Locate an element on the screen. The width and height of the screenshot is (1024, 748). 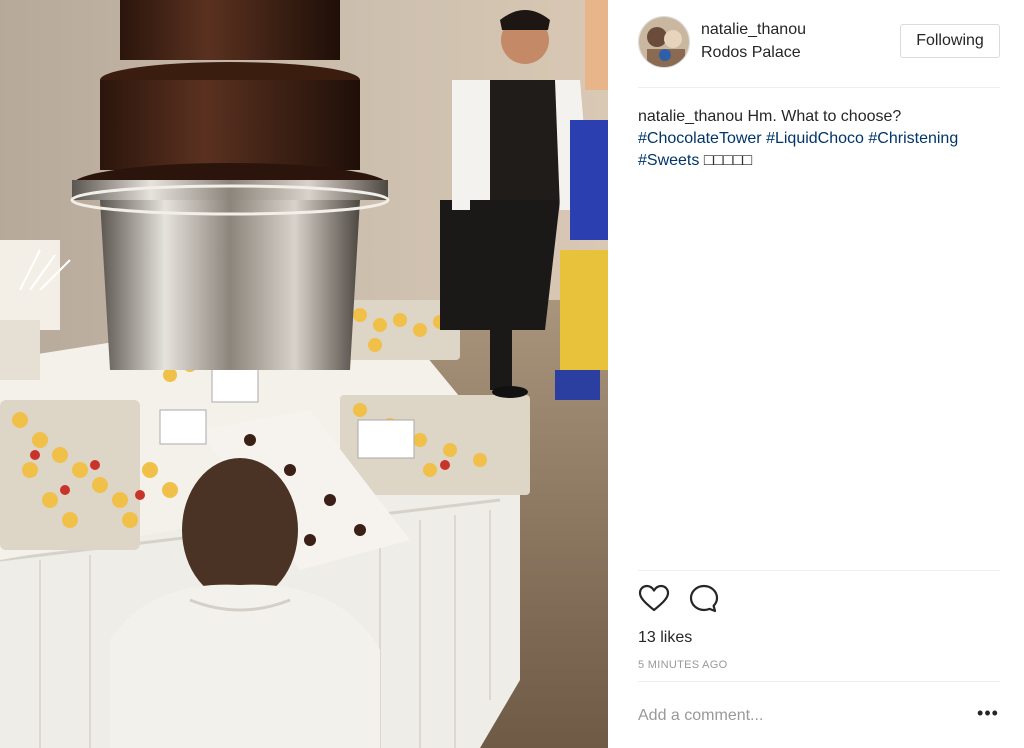
hashtag-link: #Sweets is located at coordinates (668, 160).